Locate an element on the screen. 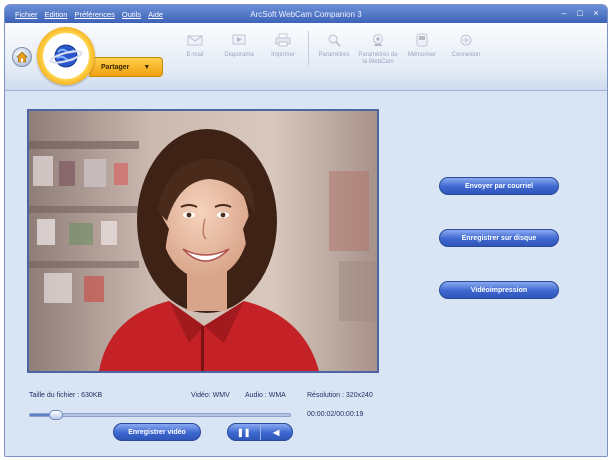  record-video-button: Enregistrer vidéo is located at coordinates (157, 432).